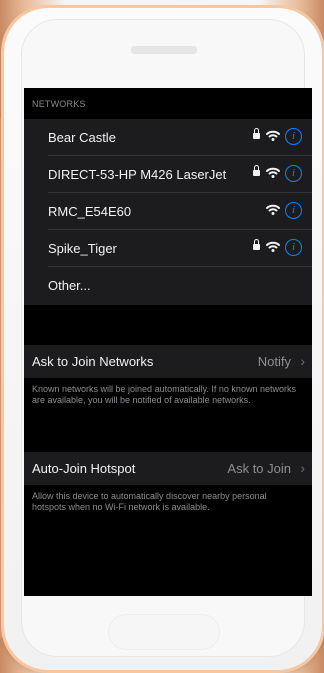 The image size is (324, 673). Describe the element at coordinates (168, 361) in the screenshot. I see `ask-to-join-networks-row: Ask to Join Networks Notify ›` at that location.